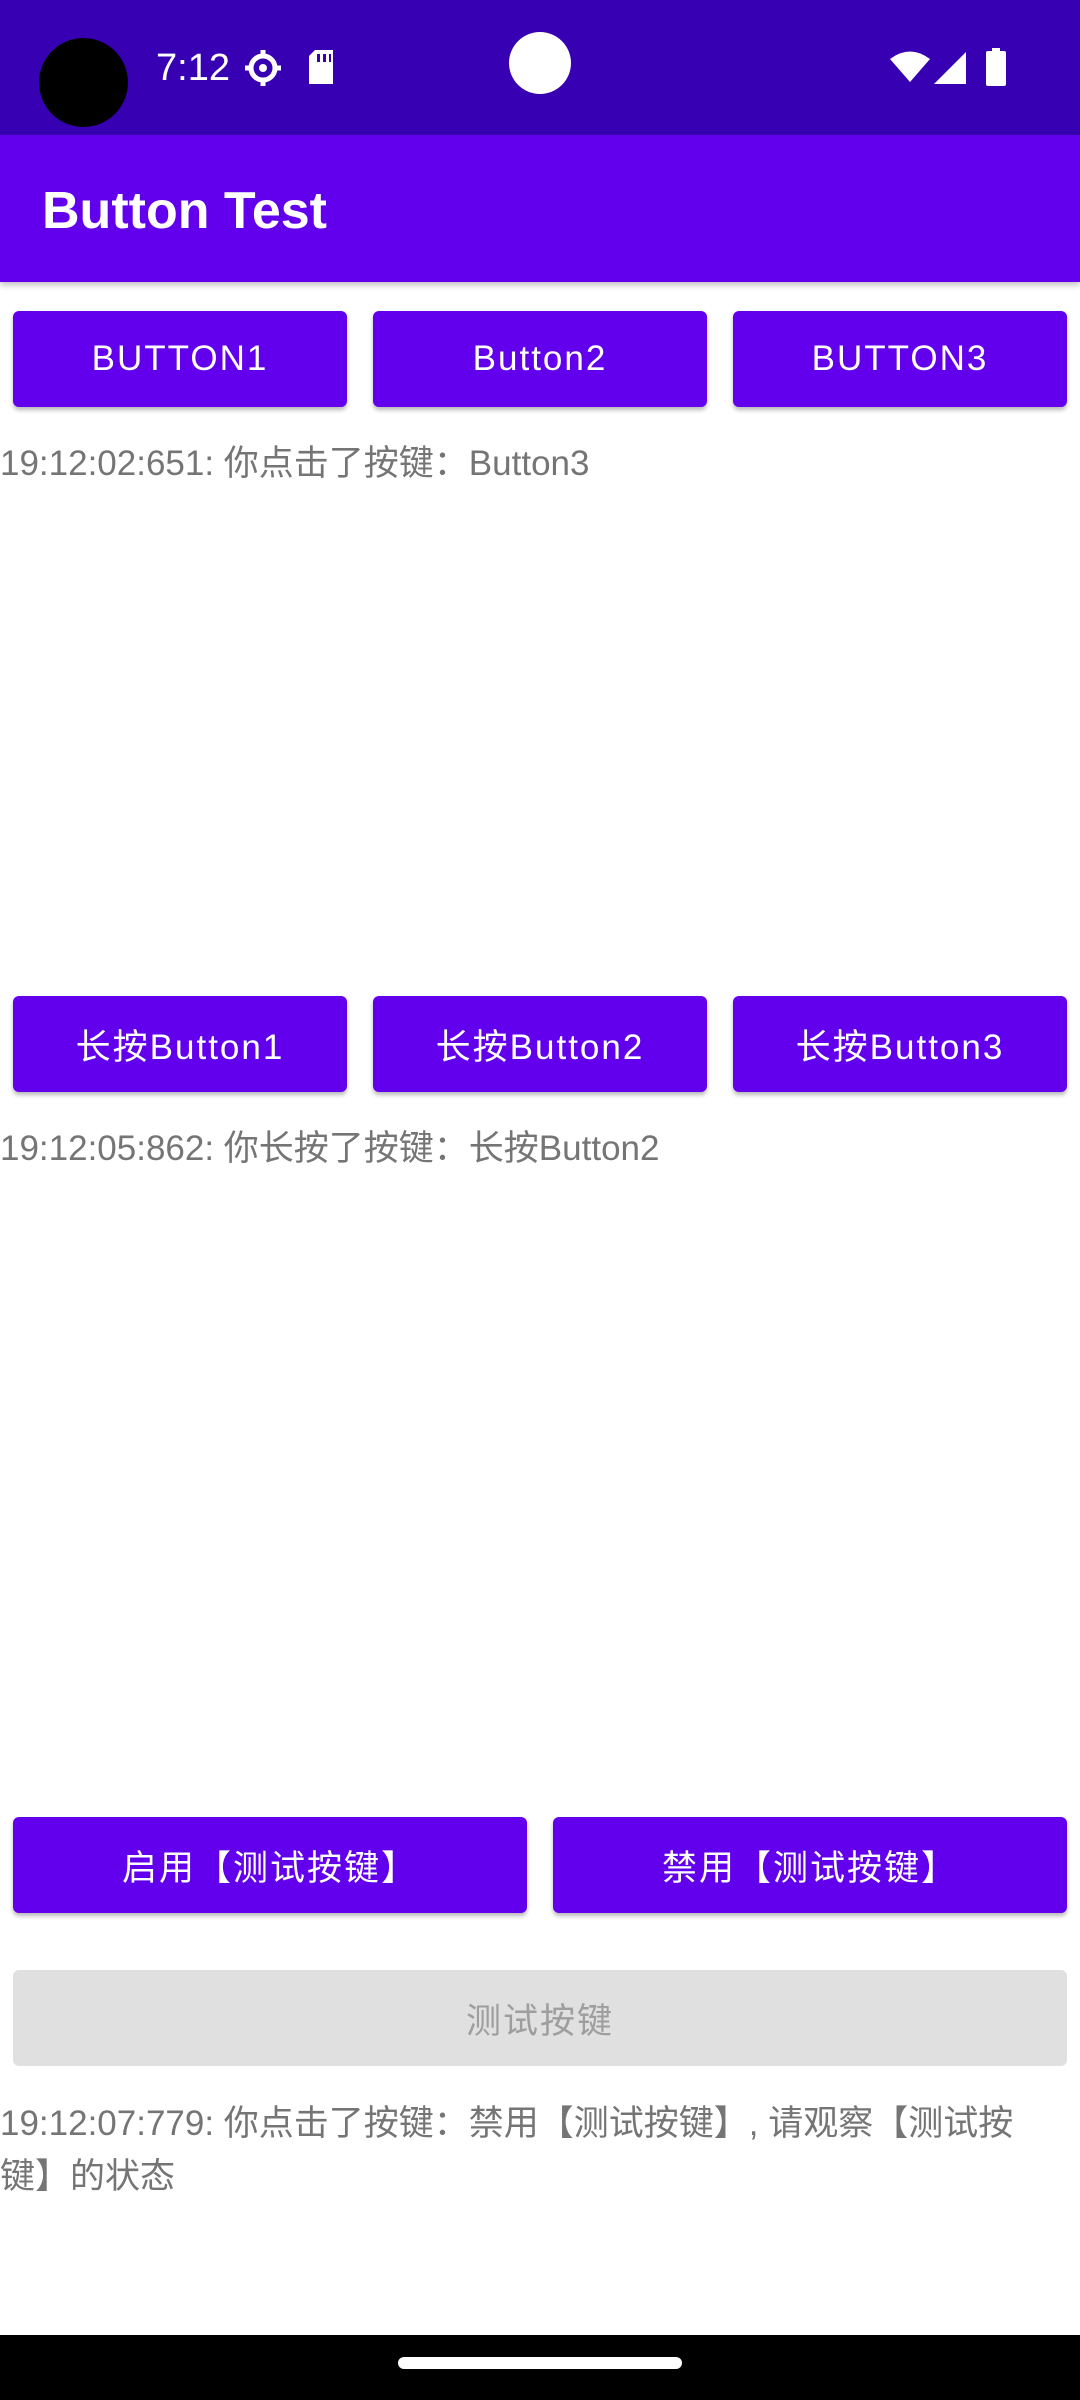 This screenshot has width=1080, height=2400. Describe the element at coordinates (810, 1865) in the screenshot. I see `disable-test-button: 禁用【测试按键】` at that location.